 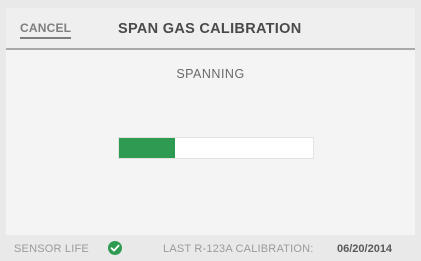 I want to click on check-circle-icon, so click(x=115, y=248).